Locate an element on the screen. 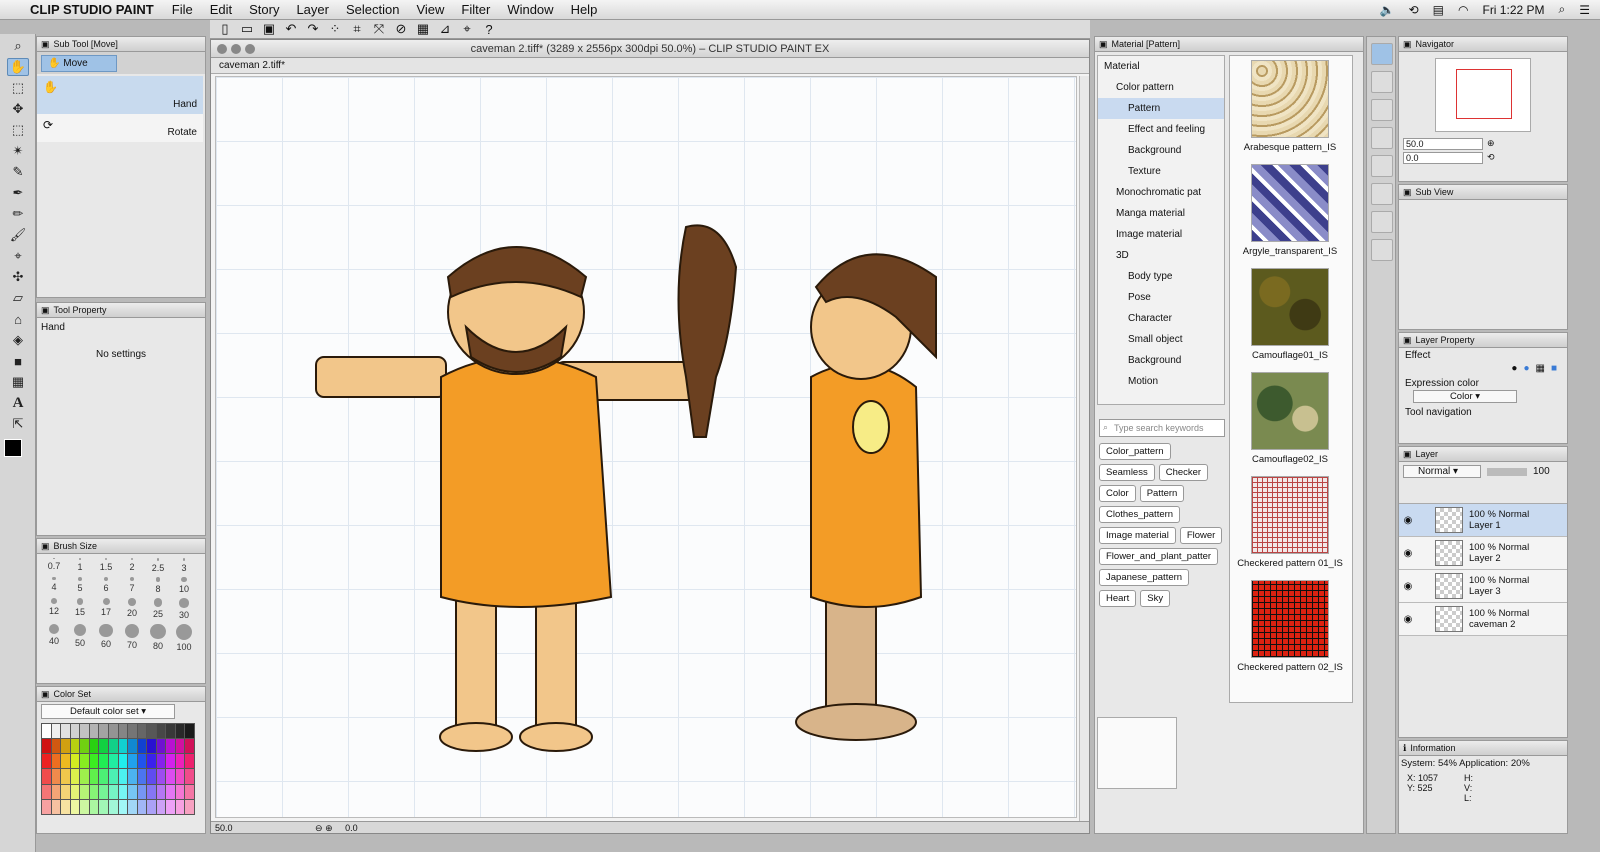  material-tree-item: Texture is located at coordinates (1161, 171).